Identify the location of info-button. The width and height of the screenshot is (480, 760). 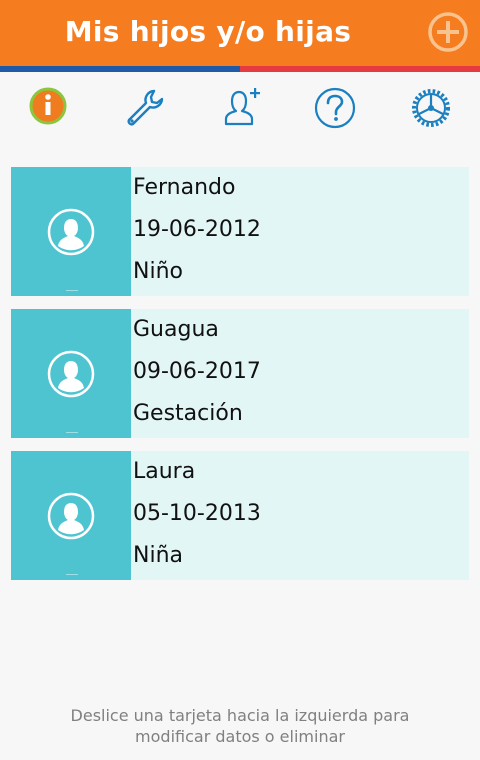
(48, 108).